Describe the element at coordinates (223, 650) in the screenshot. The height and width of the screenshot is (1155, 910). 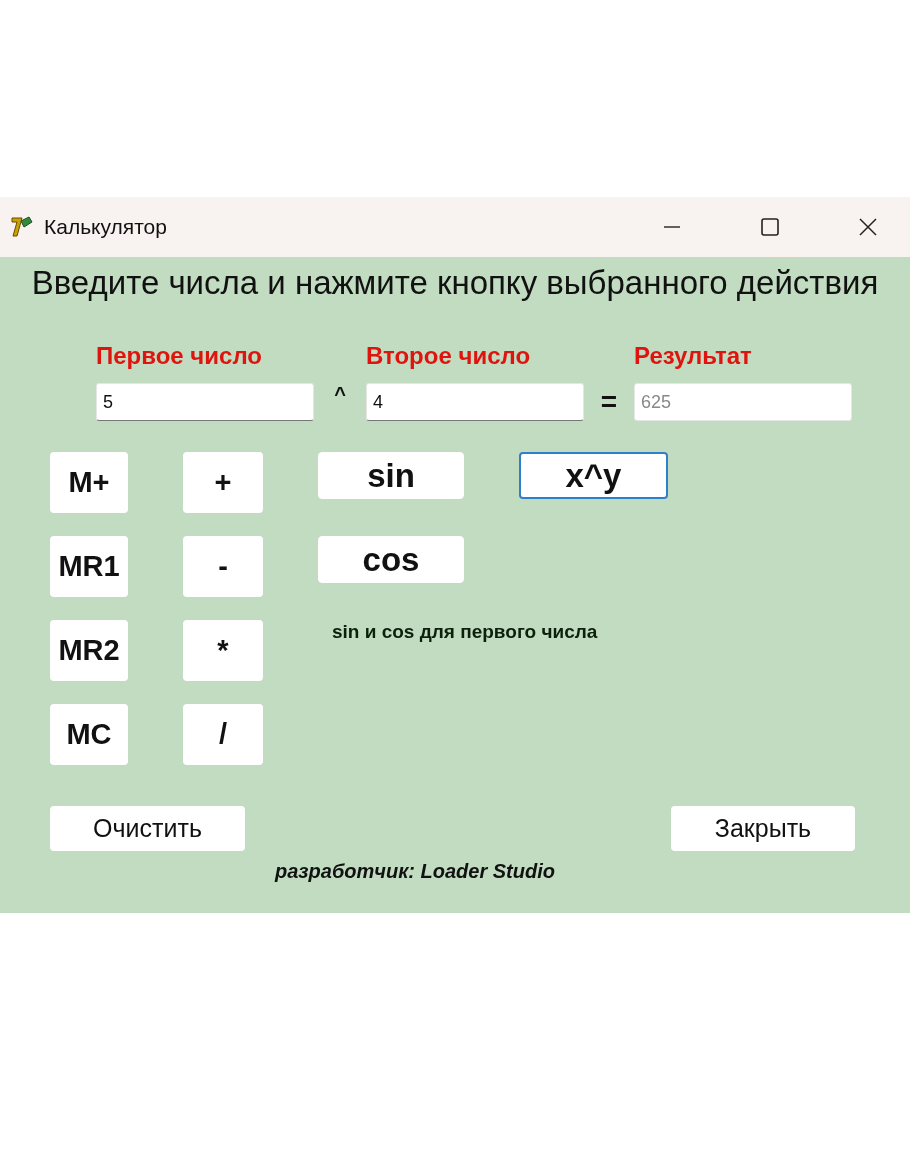
I see `operation-button: *` at that location.